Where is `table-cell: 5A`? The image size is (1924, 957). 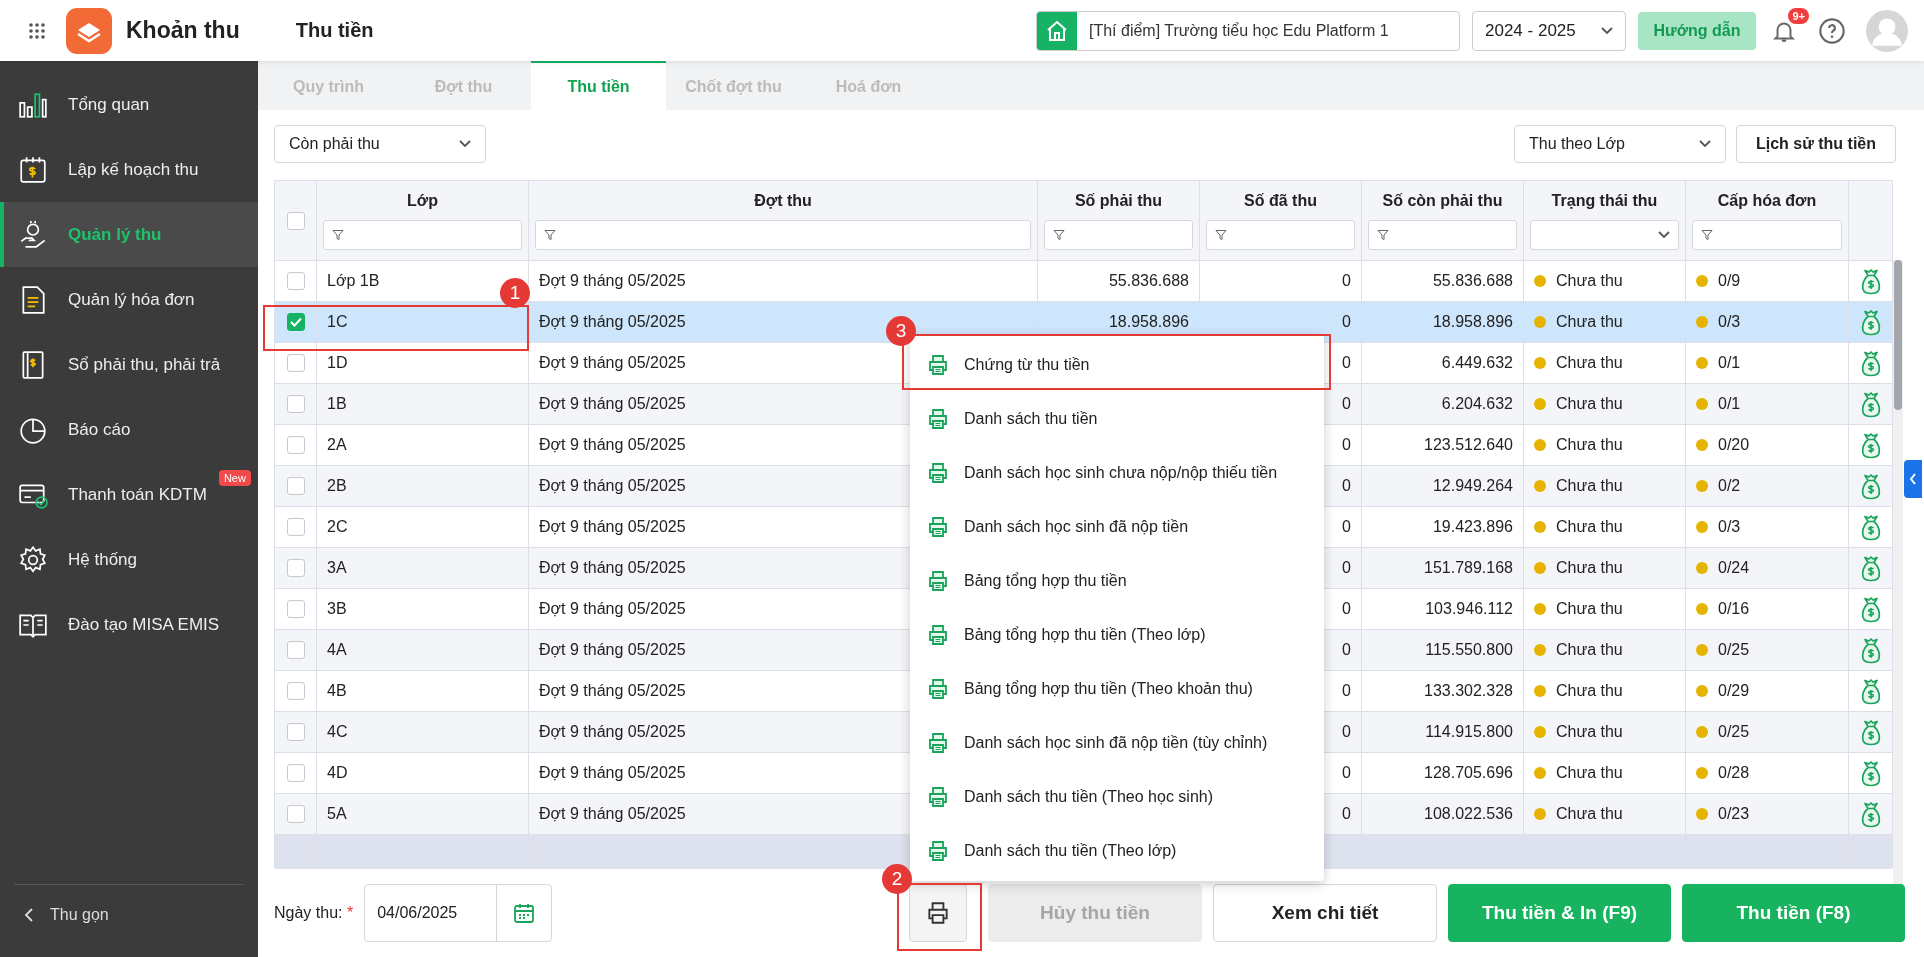 table-cell: 5A is located at coordinates (337, 814).